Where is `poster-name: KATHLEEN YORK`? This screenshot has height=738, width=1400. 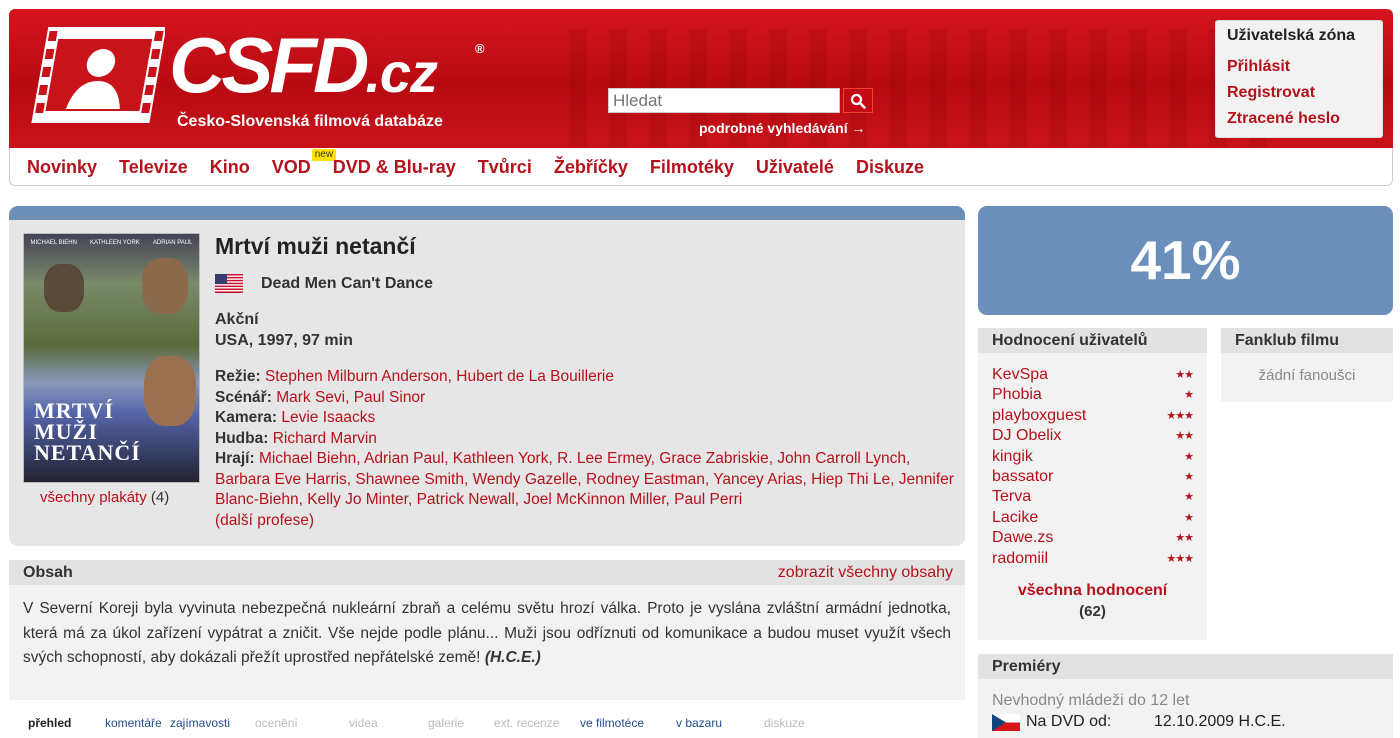
poster-name: KATHLEEN YORK is located at coordinates (115, 243).